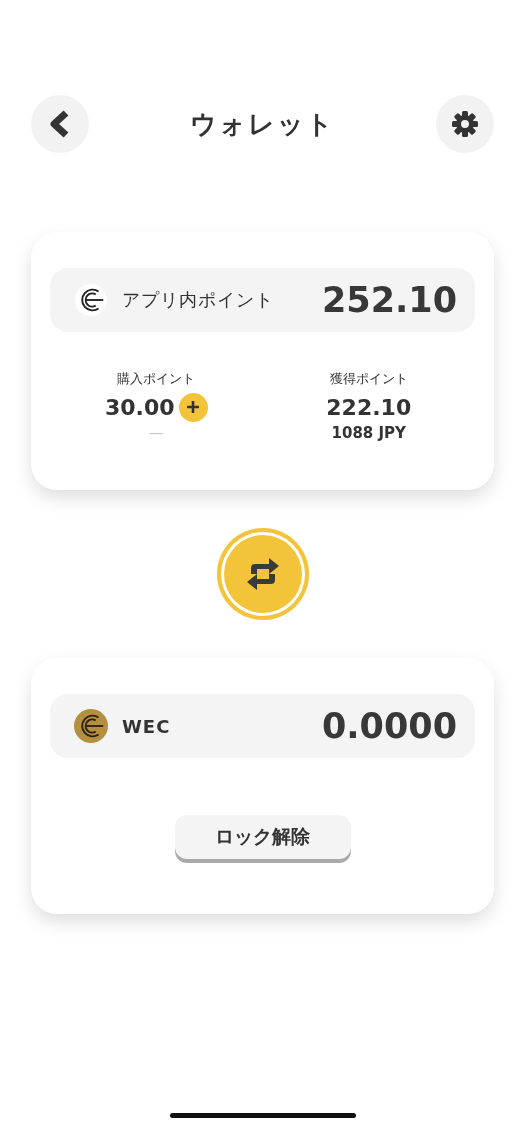 This screenshot has height=1136, width=525. What do you see at coordinates (369, 407) in the screenshot?
I see `stat-value: 222.10` at bounding box center [369, 407].